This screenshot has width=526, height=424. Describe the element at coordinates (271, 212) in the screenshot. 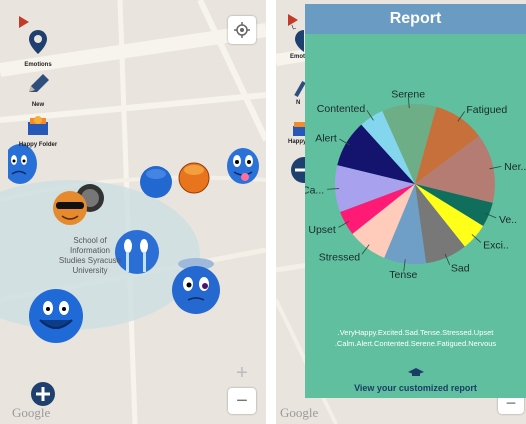

I see `screens-divider` at that location.